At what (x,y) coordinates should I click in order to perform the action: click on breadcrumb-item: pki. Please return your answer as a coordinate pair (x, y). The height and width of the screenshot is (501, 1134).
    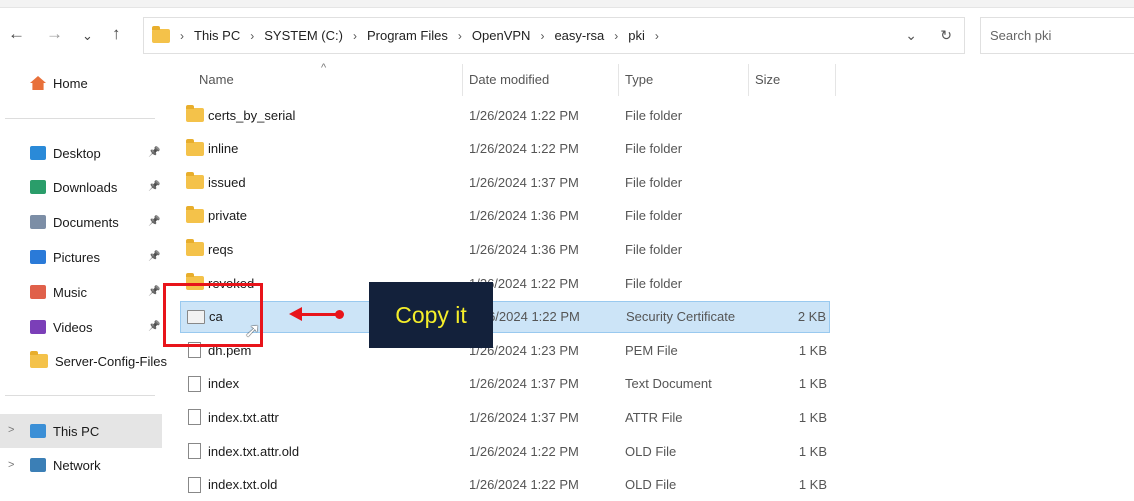
    Looking at the image, I should click on (636, 35).